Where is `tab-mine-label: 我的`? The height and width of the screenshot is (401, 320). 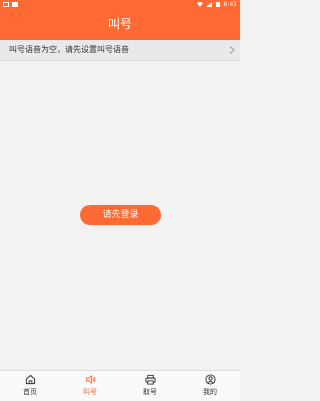
tab-mine-label: 我的 is located at coordinates (210, 392).